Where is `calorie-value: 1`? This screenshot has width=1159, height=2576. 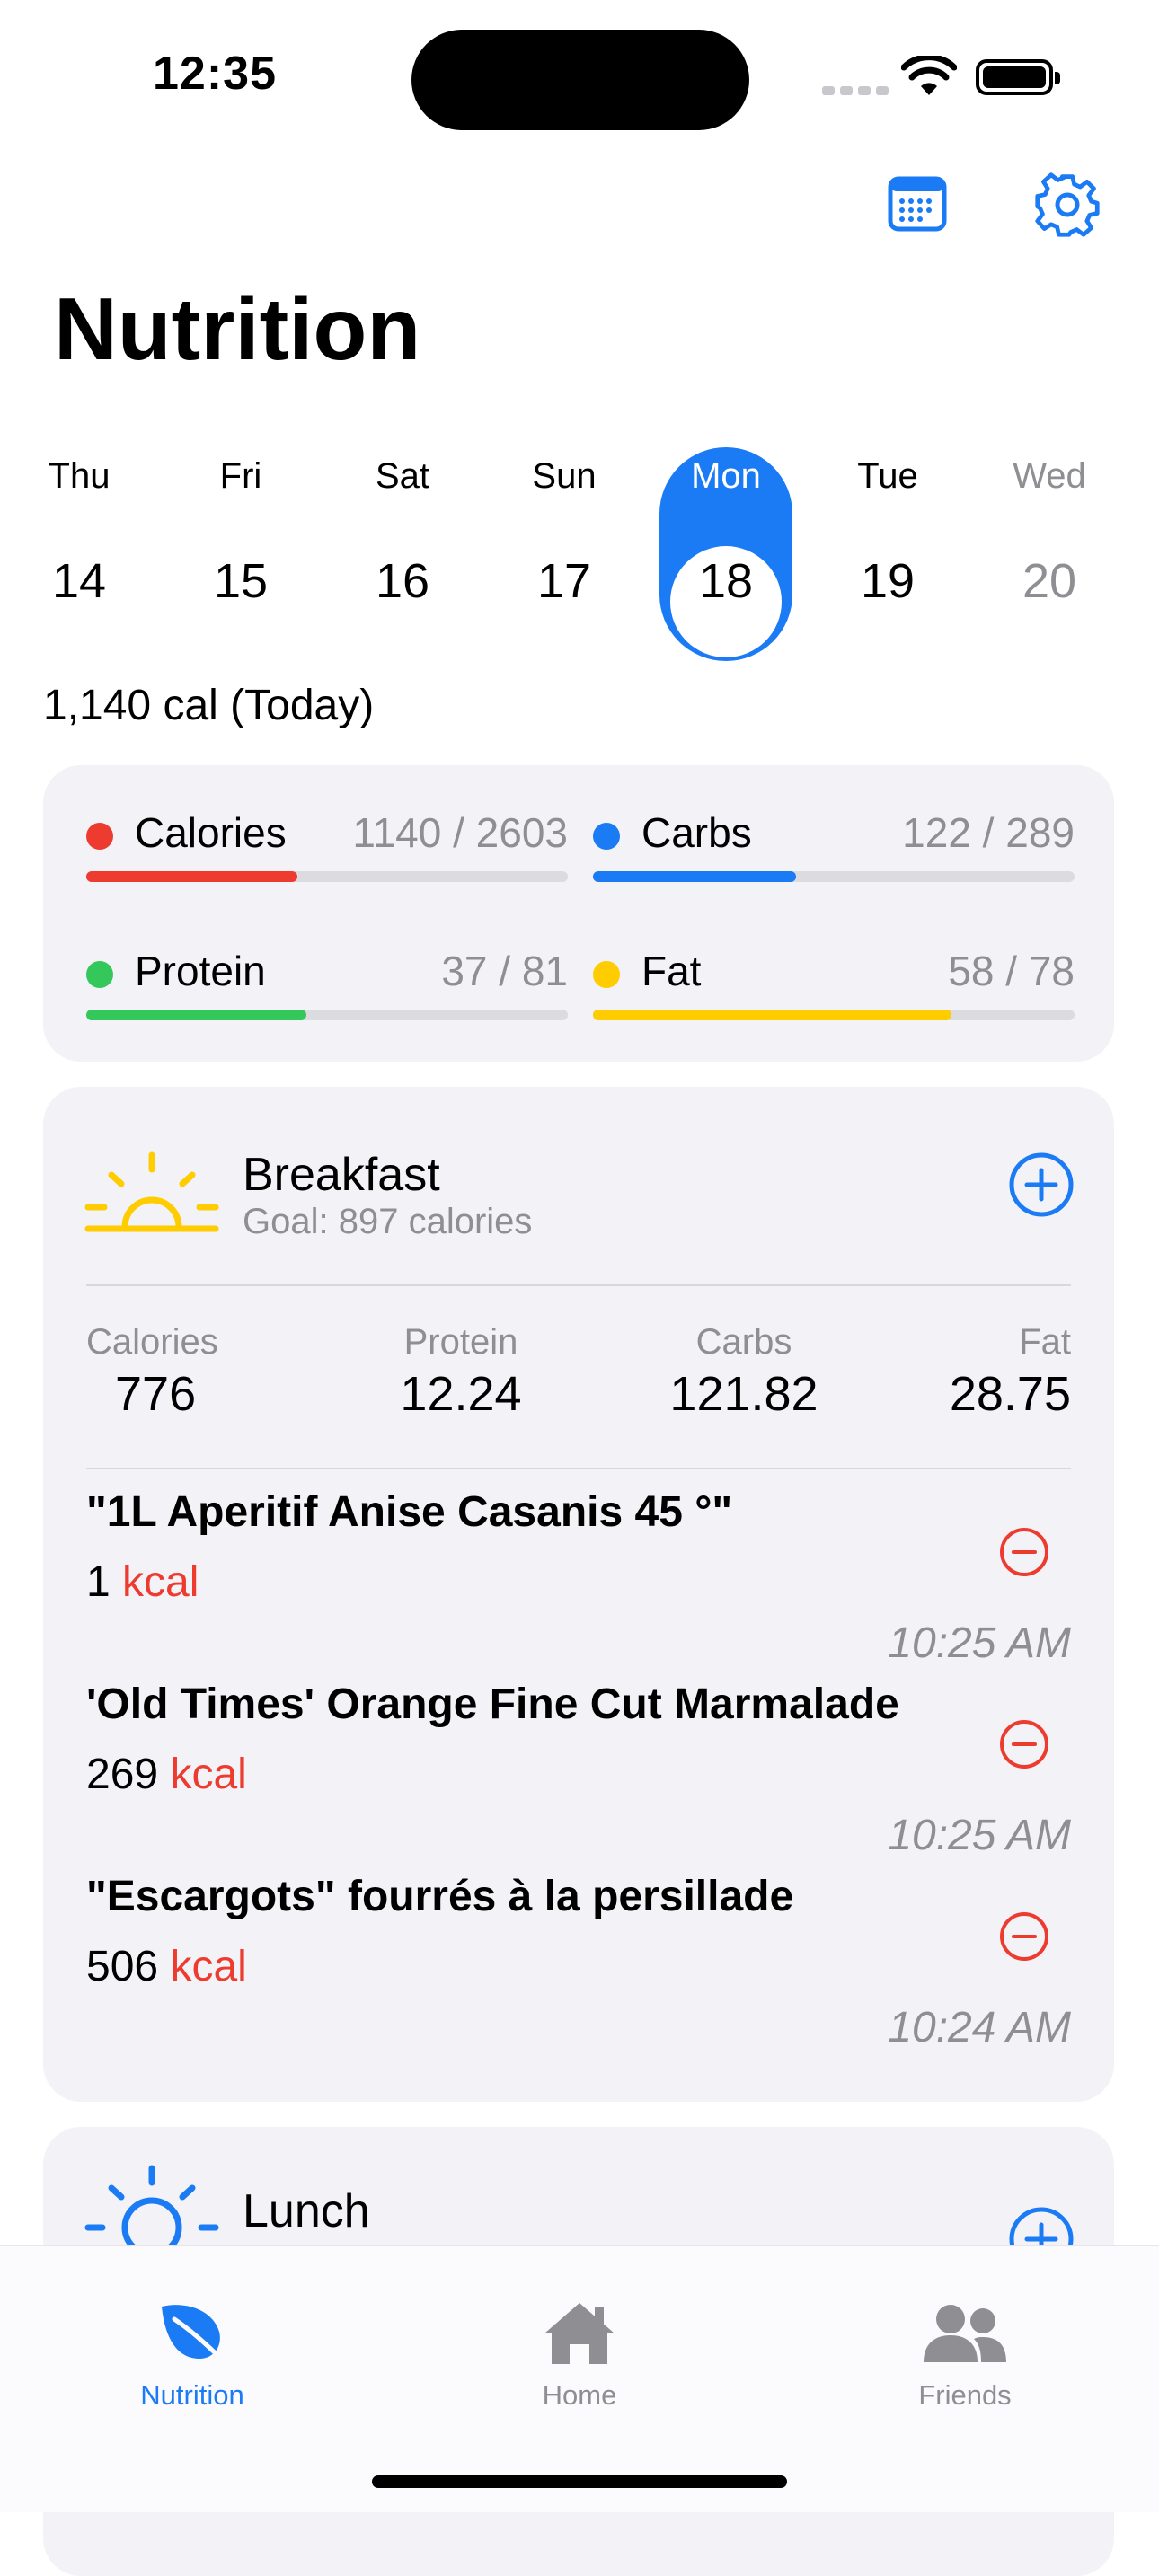 calorie-value: 1 is located at coordinates (98, 1582).